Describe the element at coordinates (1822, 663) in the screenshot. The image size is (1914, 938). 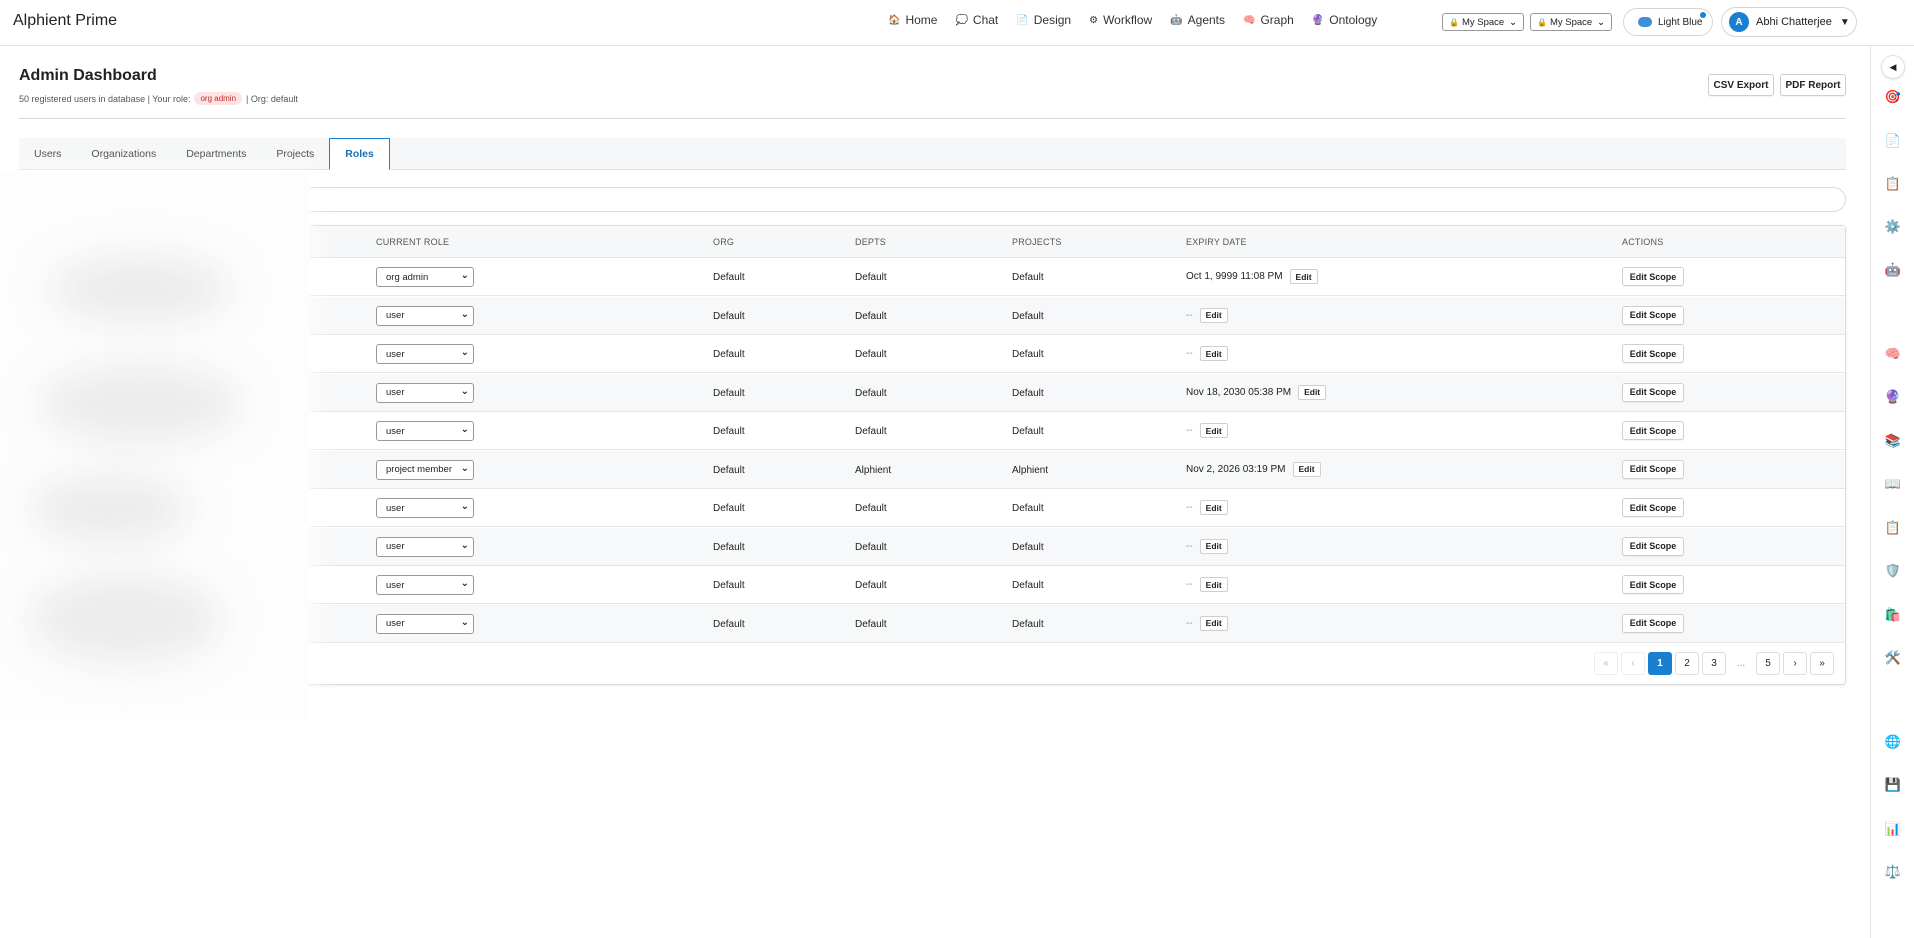
I see `last-page-button: »` at that location.